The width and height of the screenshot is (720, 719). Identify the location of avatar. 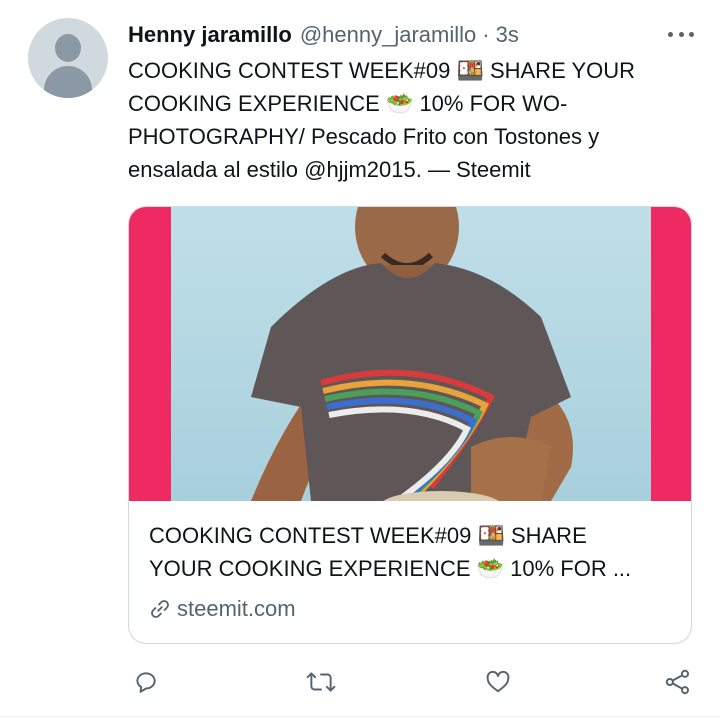
(68, 58).